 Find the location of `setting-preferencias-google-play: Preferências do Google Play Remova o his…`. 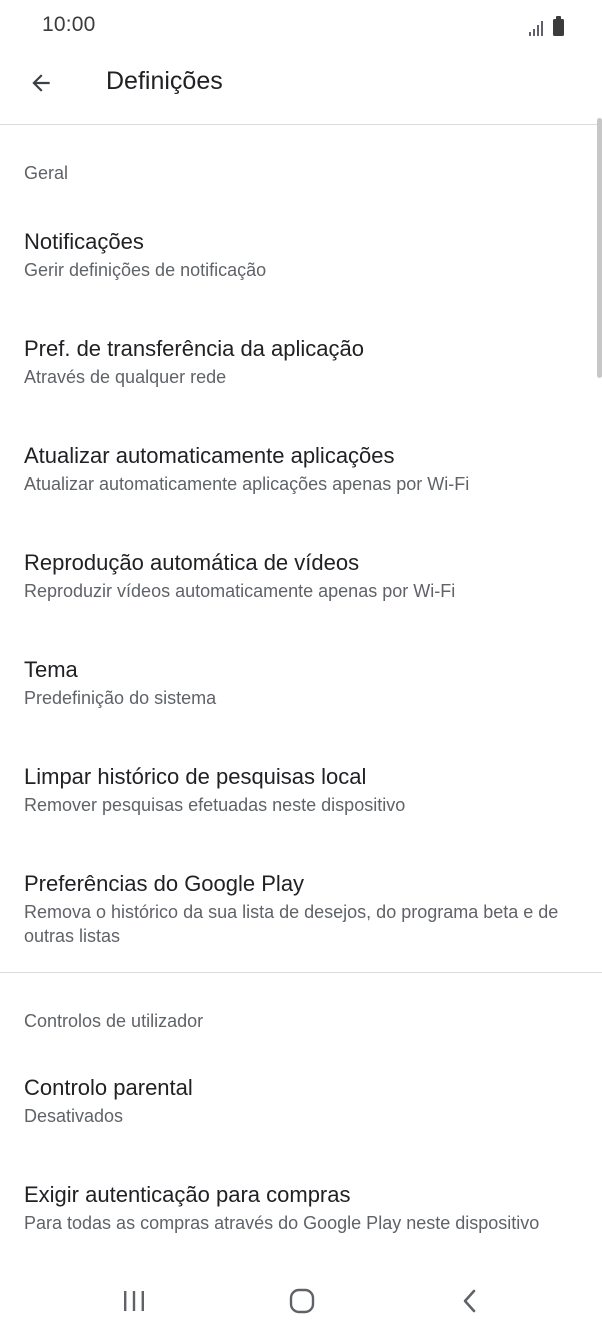

setting-preferencias-google-play: Preferências do Google Play Remova o his… is located at coordinates (301, 909).